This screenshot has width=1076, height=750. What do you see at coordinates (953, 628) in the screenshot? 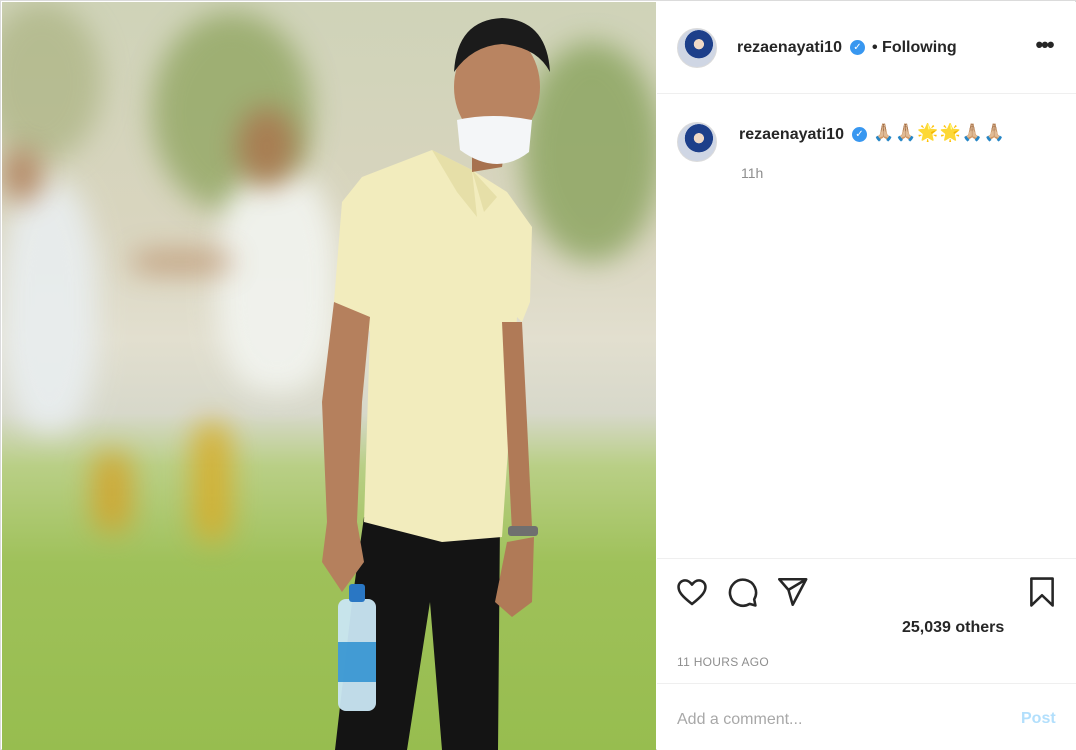
I see `likes-count: 25,039 others` at bounding box center [953, 628].